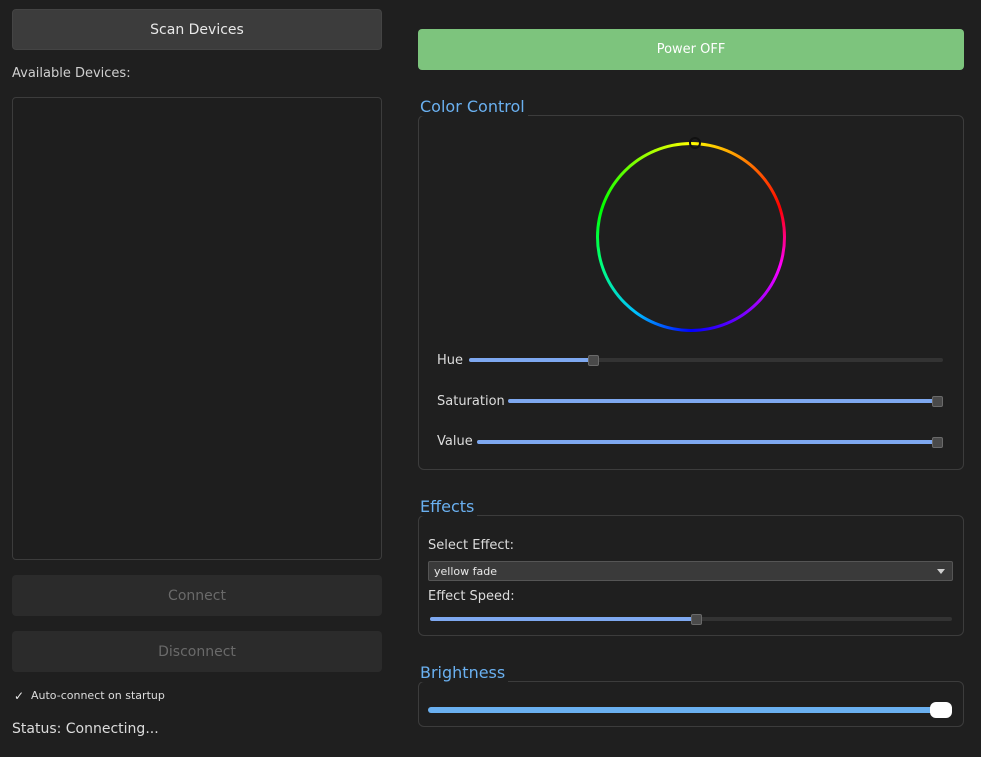  I want to click on disconnect-button: Disconnect, so click(197, 651).